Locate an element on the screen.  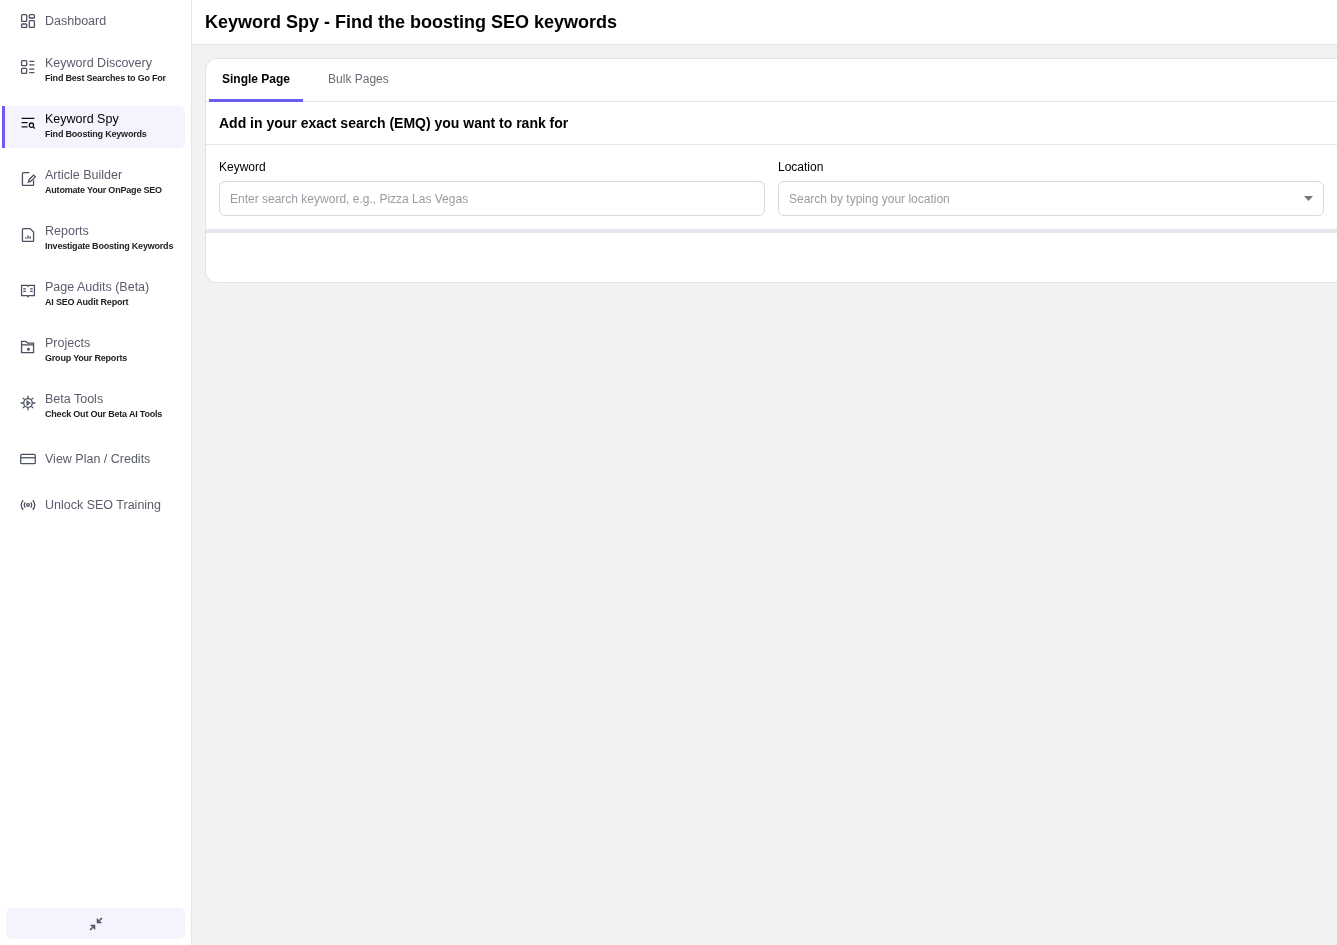
sidebar-item: Dashboard is located at coordinates (93, 21).